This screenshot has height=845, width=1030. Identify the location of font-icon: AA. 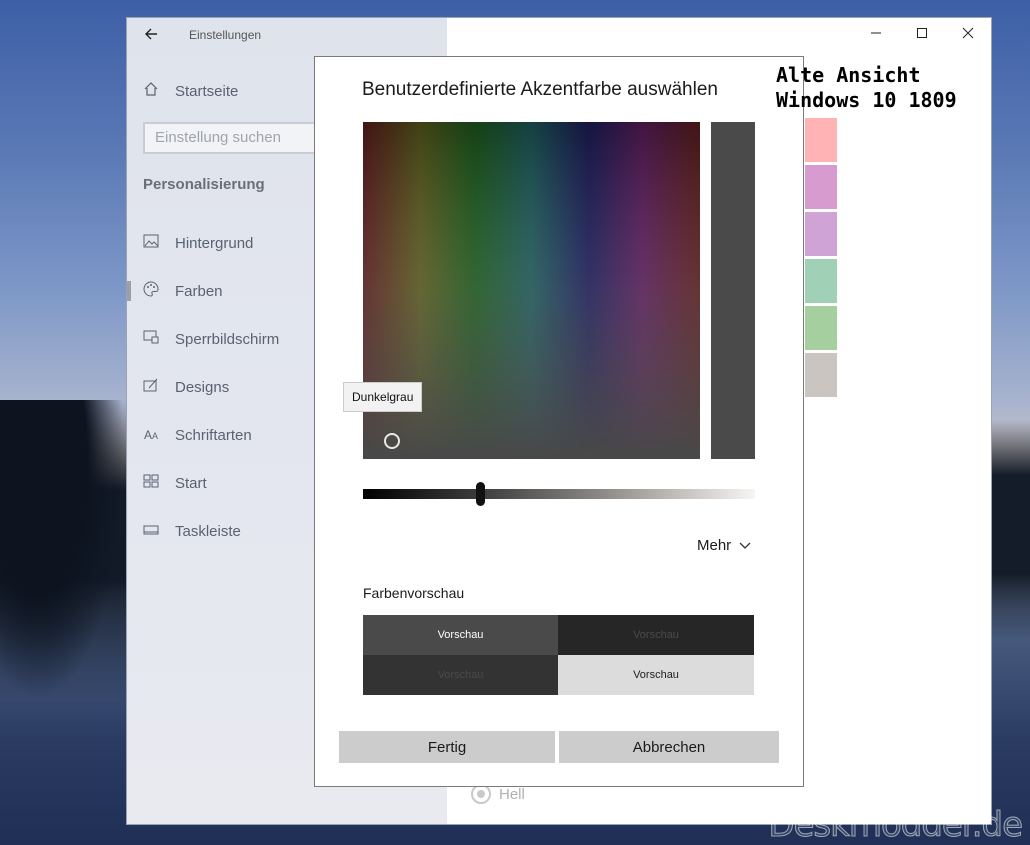
(151, 435).